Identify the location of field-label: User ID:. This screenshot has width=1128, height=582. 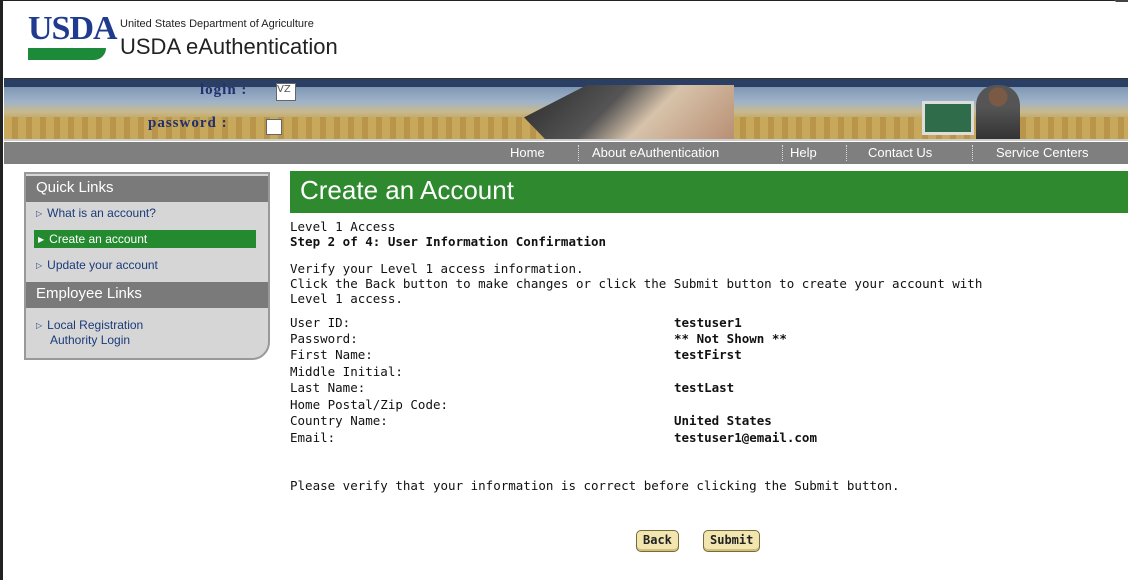
(320, 322).